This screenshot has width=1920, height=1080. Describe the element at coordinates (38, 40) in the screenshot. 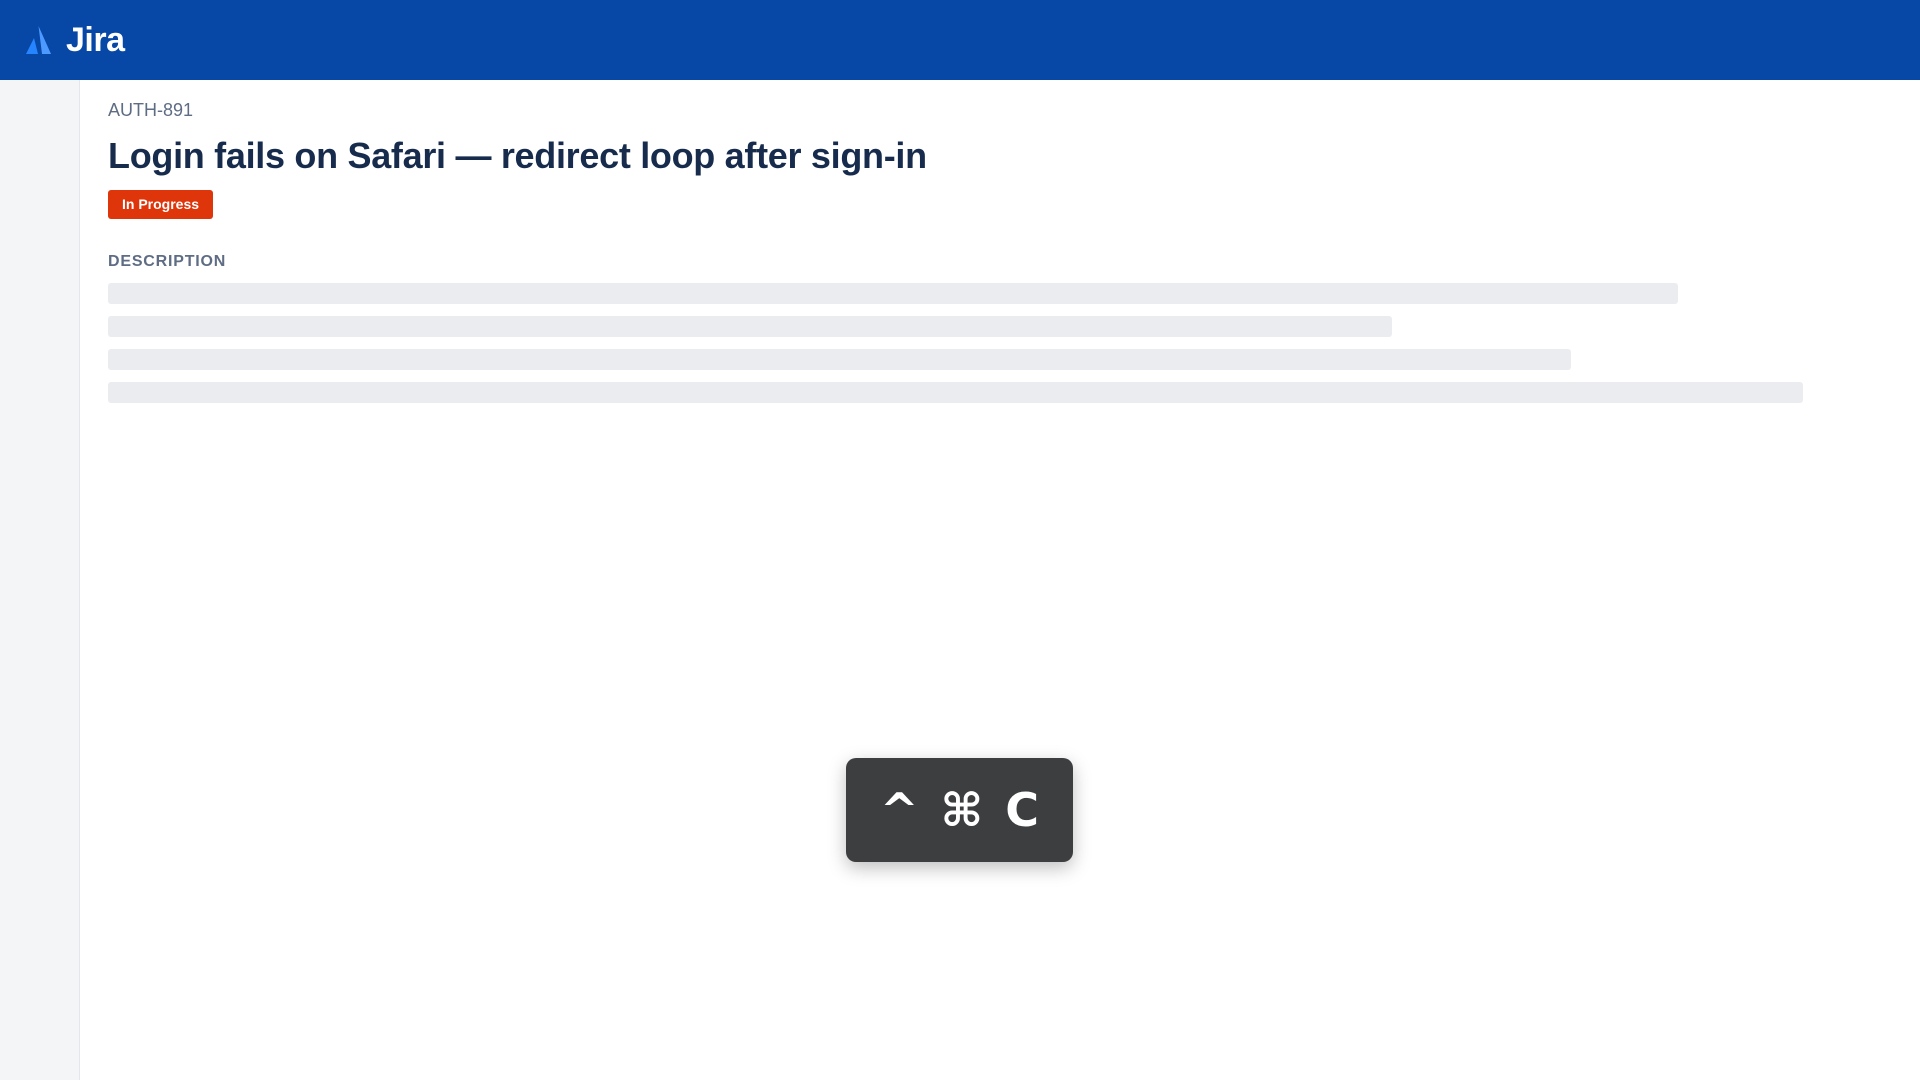

I see `atlassian-logo-icon` at that location.